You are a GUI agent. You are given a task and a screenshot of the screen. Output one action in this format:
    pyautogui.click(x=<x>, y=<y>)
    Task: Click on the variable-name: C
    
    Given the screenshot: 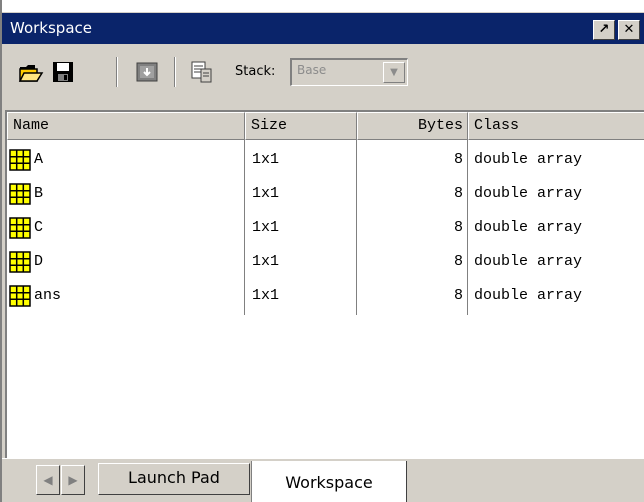 What is the action you would take?
    pyautogui.click(x=39, y=227)
    